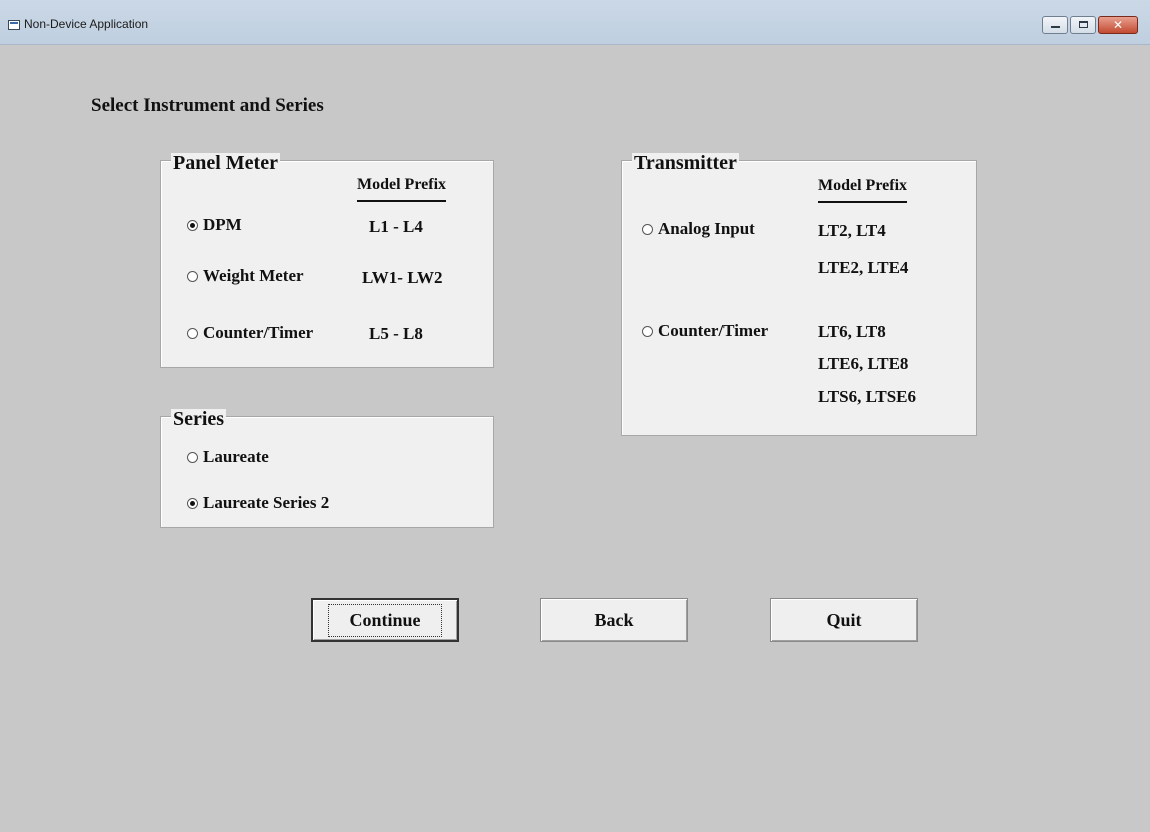 The width and height of the screenshot is (1150, 832). I want to click on transmitter-legend: Transmitter, so click(685, 163).